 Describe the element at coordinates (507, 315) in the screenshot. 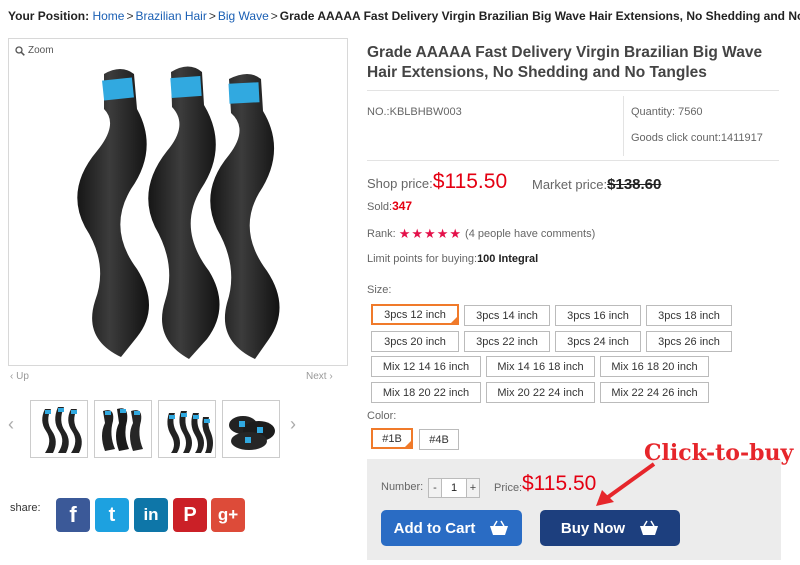

I see `size-option: 3pcs 14 inch` at that location.